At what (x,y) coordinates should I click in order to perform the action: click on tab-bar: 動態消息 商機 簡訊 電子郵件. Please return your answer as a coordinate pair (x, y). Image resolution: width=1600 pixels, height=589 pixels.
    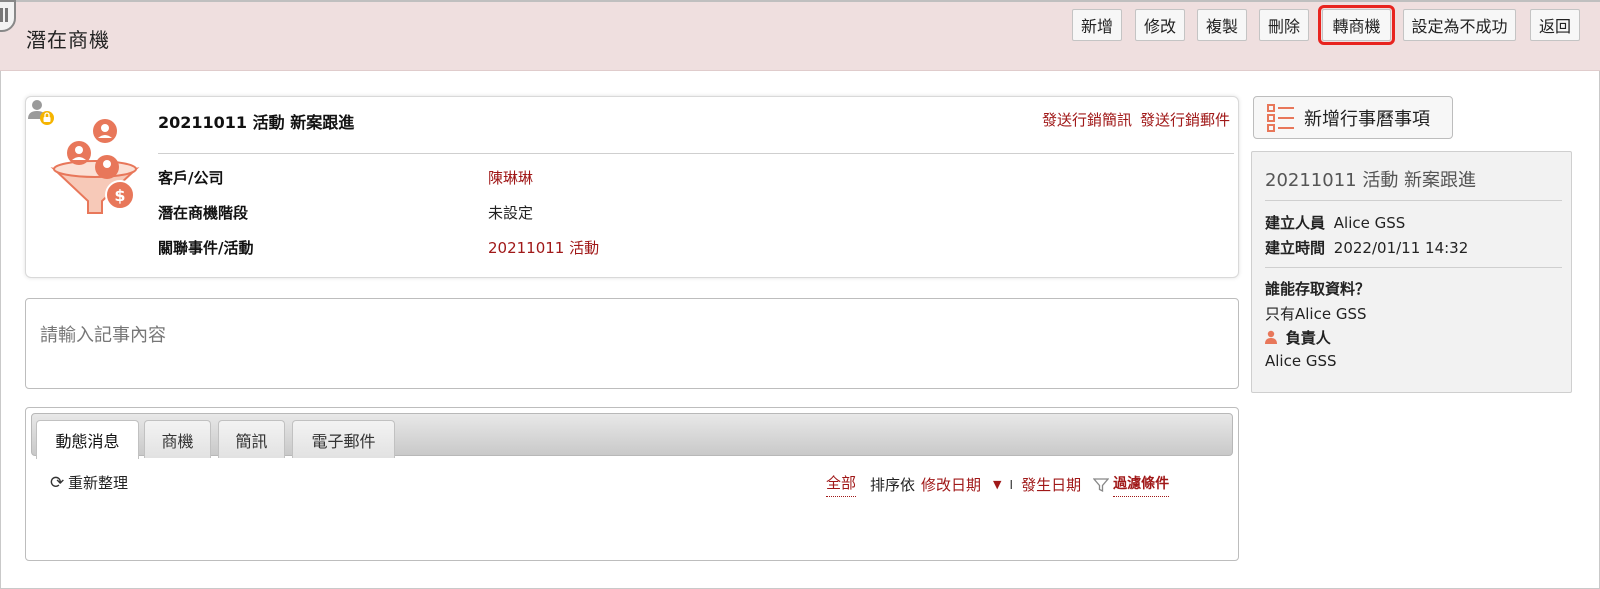
    Looking at the image, I should click on (632, 436).